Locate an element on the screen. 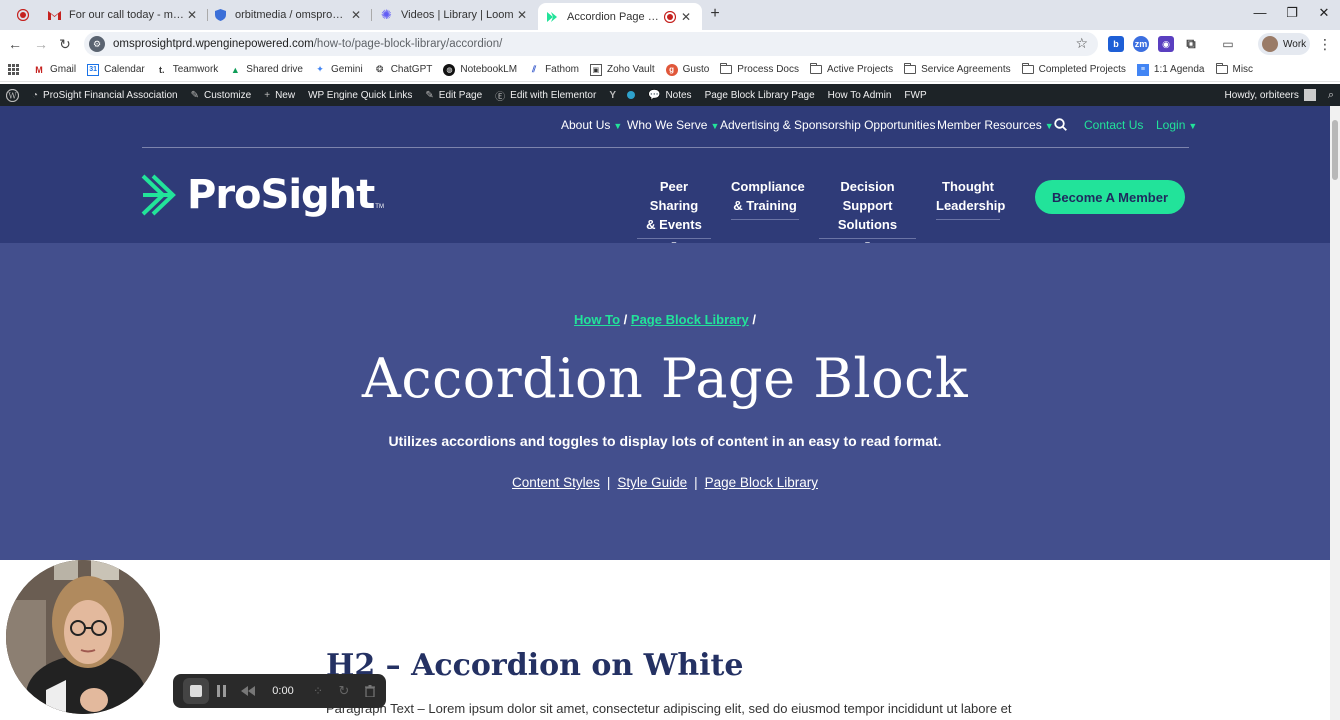 The height and width of the screenshot is (720, 1340). tab-recording is located at coordinates (23, 15).